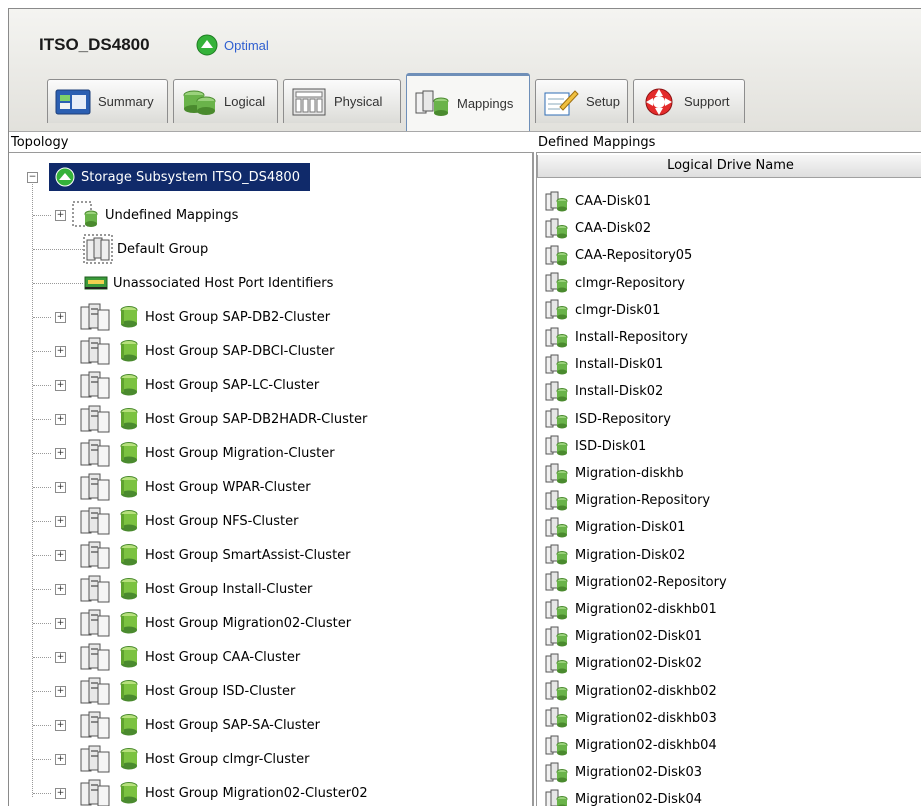  I want to click on status-indicator: Optimal, so click(232, 45).